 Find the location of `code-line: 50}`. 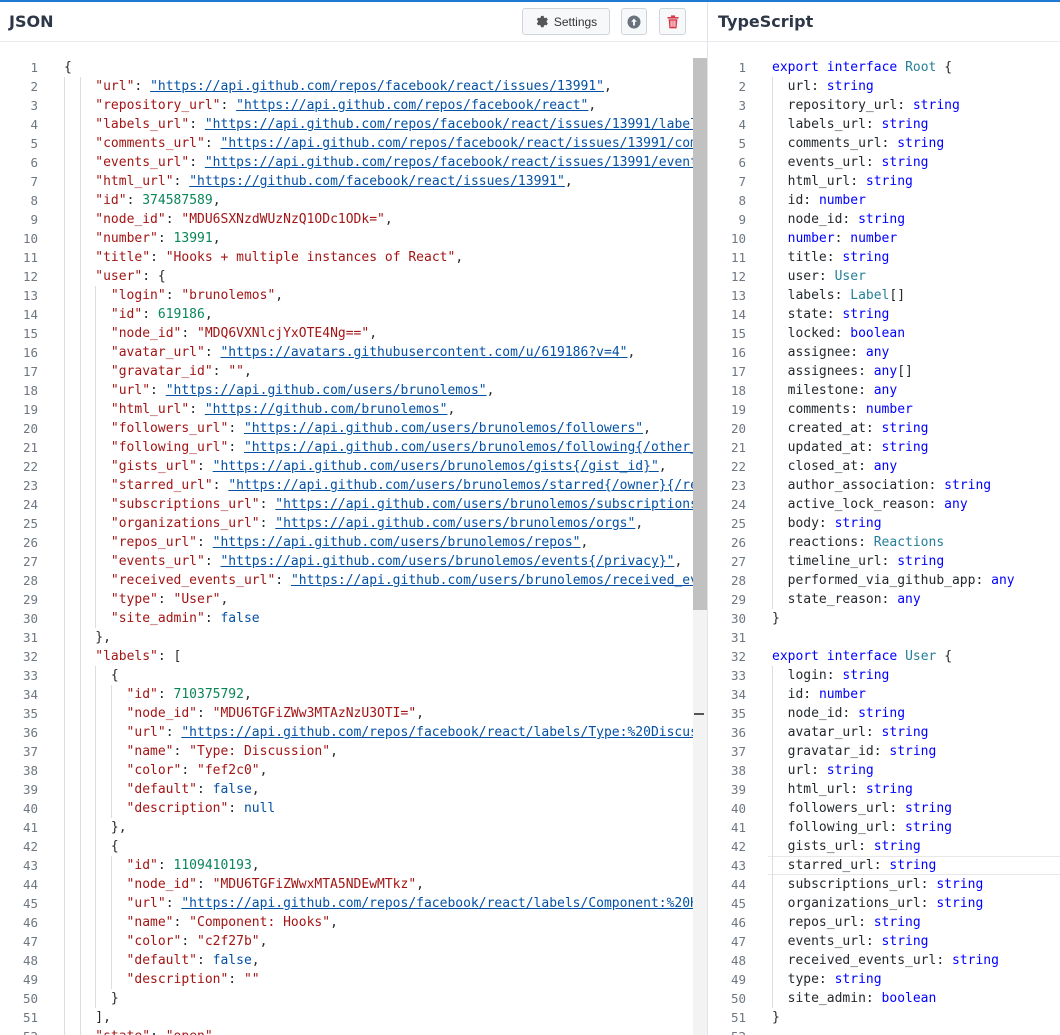

code-line: 50} is located at coordinates (353, 998).